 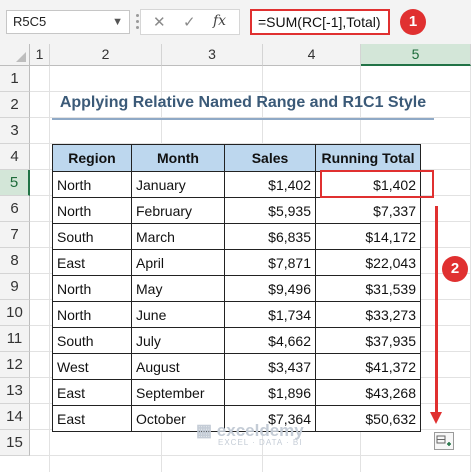 What do you see at coordinates (368, 314) in the screenshot?
I see `cell-running-total: $33,273` at bounding box center [368, 314].